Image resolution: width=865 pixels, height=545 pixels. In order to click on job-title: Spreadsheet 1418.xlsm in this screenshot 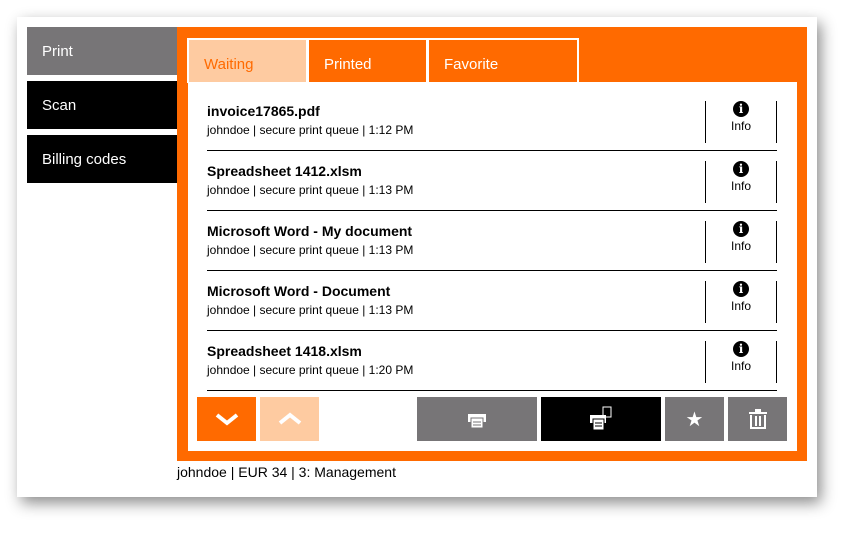, I will do `click(284, 351)`.